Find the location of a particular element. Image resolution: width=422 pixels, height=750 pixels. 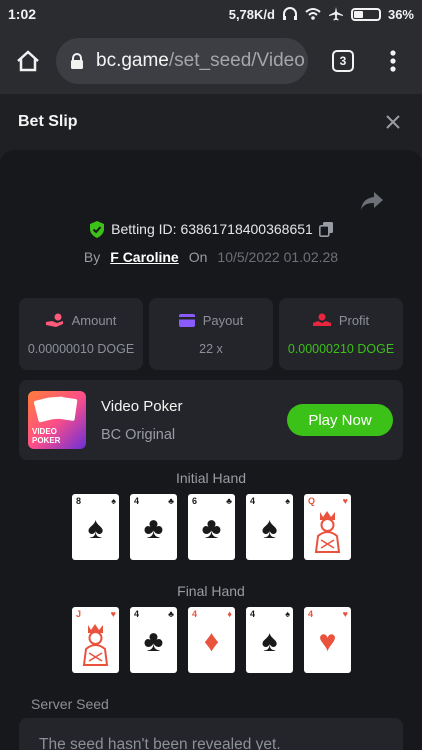

betting-id-text: Betting ID: 63861718400368651 is located at coordinates (212, 229).